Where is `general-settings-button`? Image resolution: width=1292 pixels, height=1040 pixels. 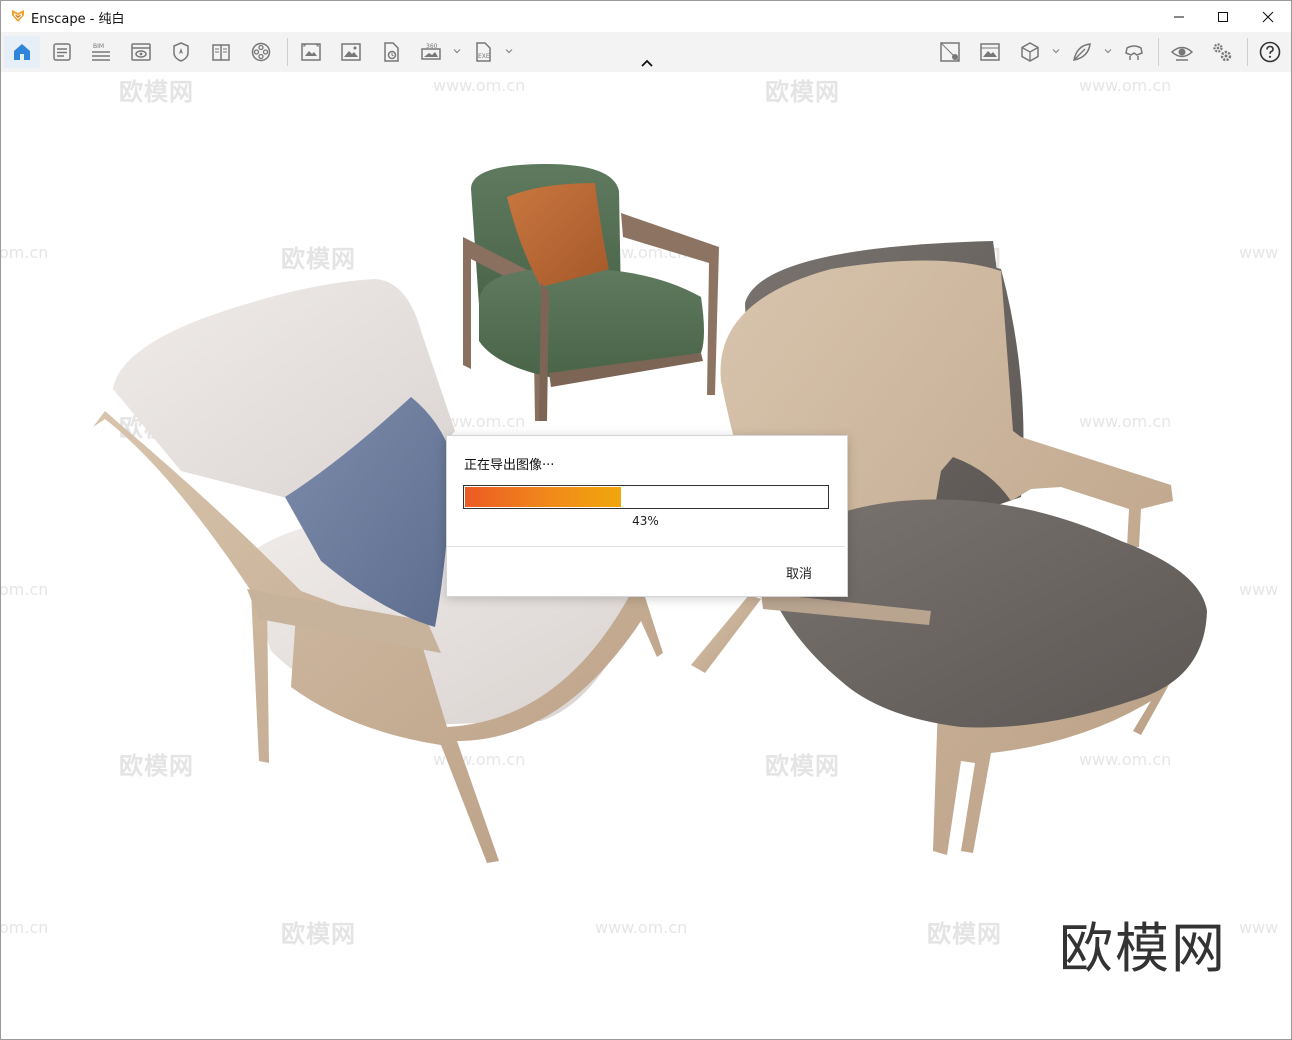 general-settings-button is located at coordinates (1222, 52).